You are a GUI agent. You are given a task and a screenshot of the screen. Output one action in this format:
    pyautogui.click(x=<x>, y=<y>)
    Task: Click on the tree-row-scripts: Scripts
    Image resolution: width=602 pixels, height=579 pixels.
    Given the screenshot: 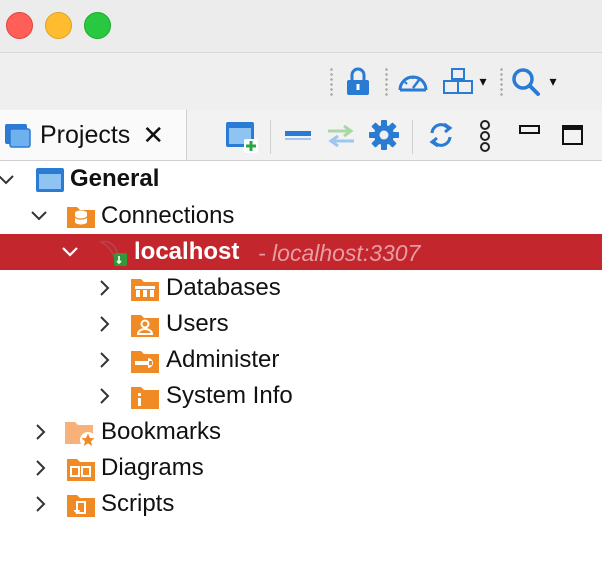 What is the action you would take?
    pyautogui.click(x=301, y=504)
    